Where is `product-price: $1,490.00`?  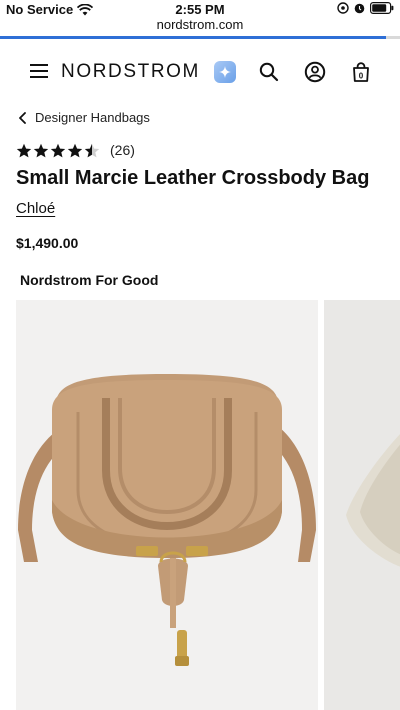
product-price: $1,490.00 is located at coordinates (47, 243).